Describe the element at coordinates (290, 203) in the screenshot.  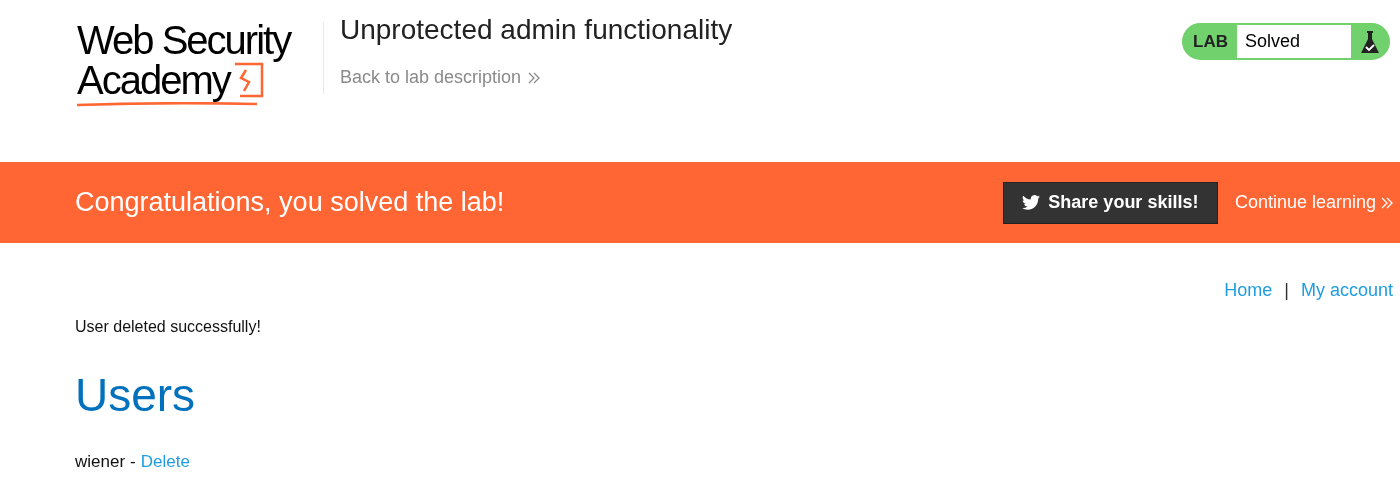
I see `congratulations-message: Congratulations, you solved the lab!` at that location.